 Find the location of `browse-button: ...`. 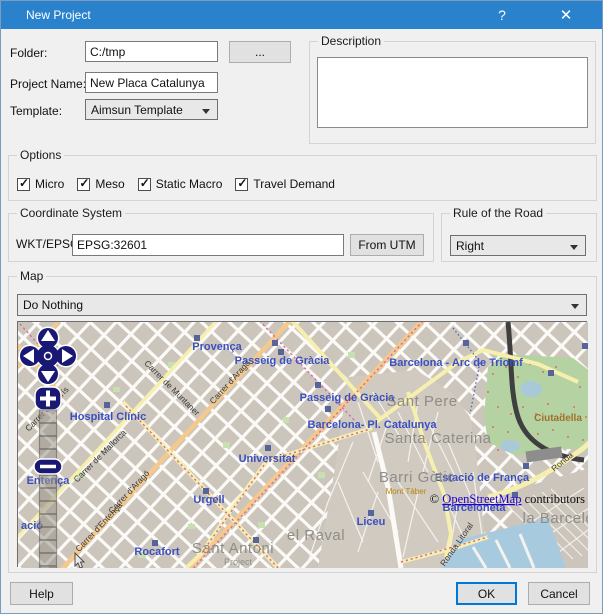

browse-button: ... is located at coordinates (260, 52).